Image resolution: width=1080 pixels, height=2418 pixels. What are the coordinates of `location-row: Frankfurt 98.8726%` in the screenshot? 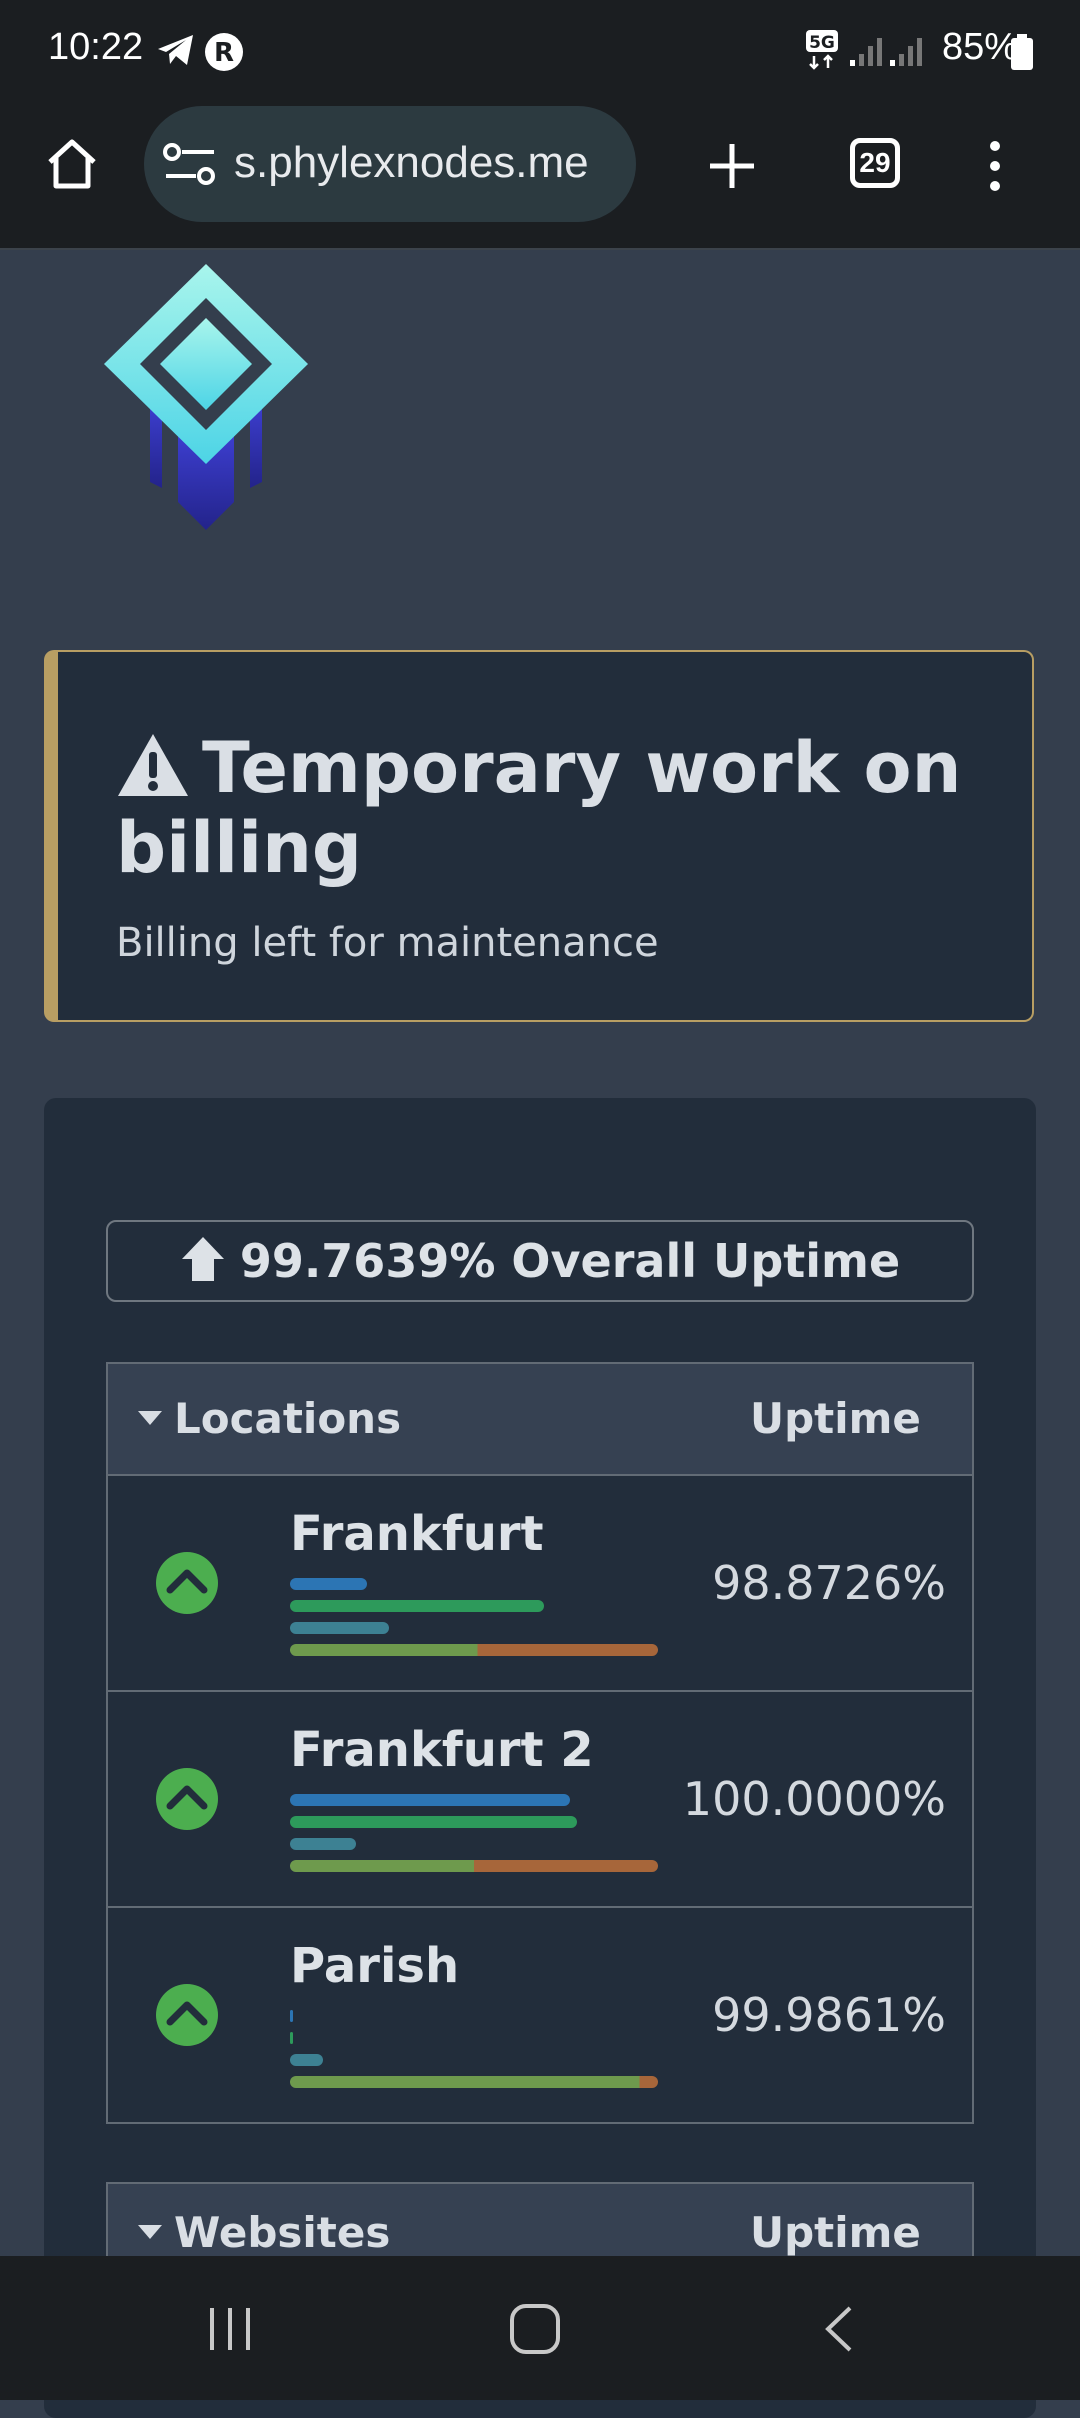 It's located at (540, 1584).